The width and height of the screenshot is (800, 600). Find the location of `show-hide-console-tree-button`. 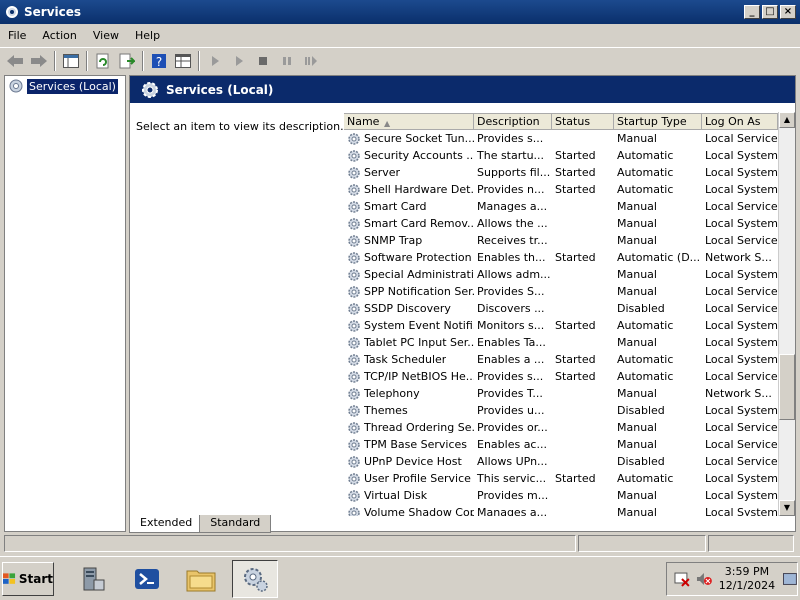

show-hide-console-tree-button is located at coordinates (71, 61).